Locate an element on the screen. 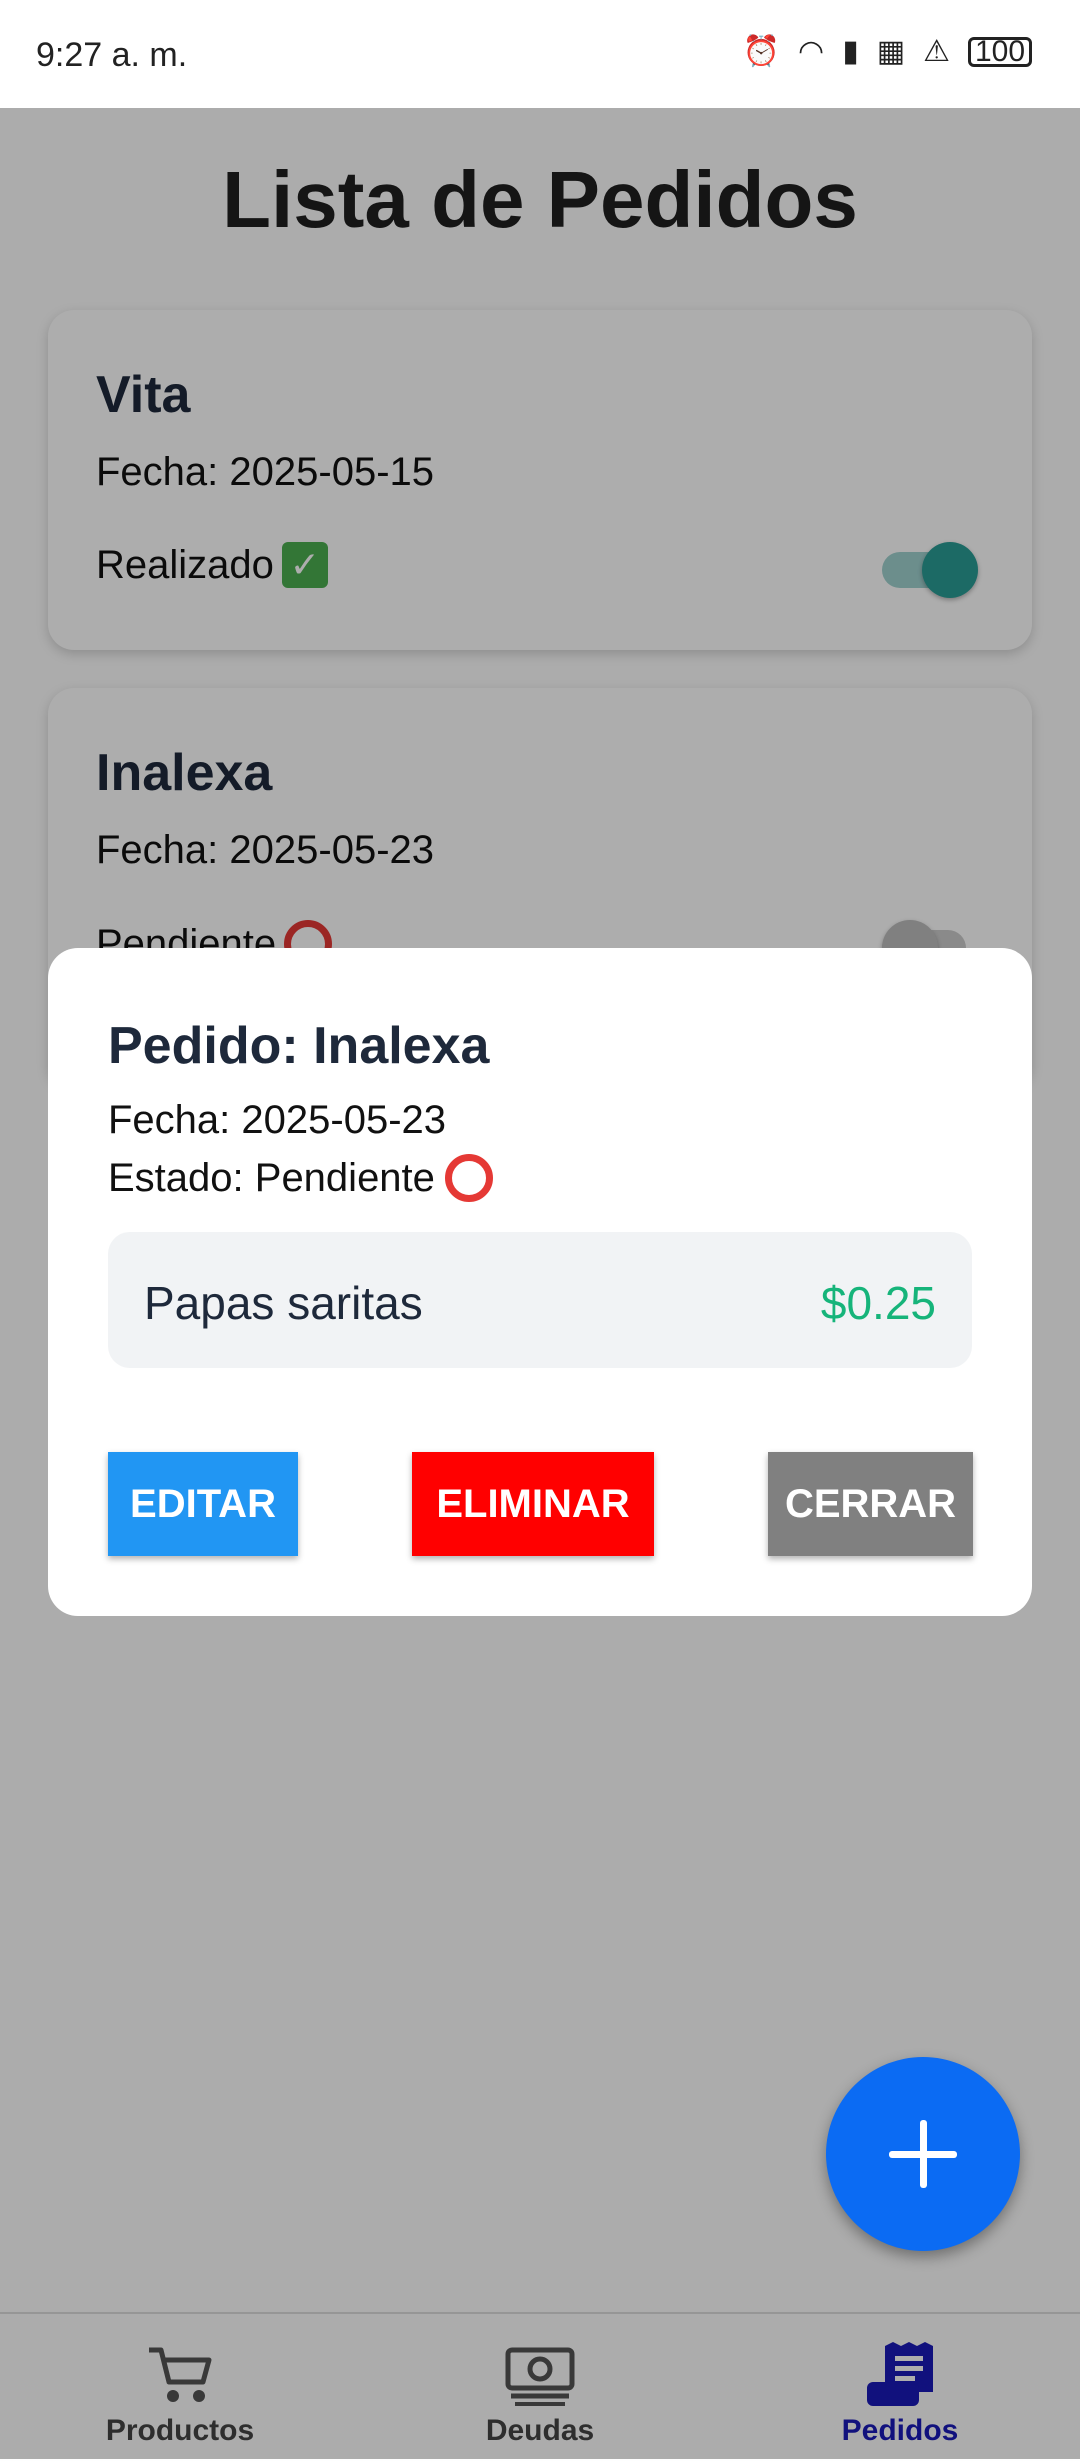 This screenshot has height=2461, width=1080. status-bar: 9:27 a. m. ⏰ ◠ ▮ ▦ ⚠ 100 is located at coordinates (540, 54).